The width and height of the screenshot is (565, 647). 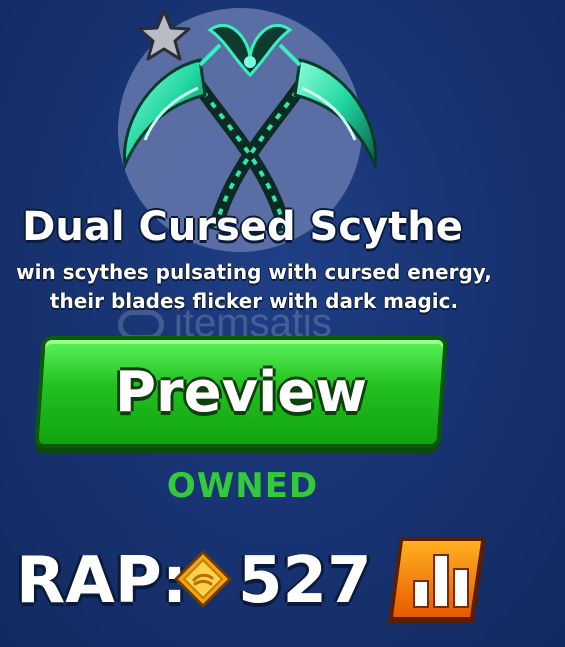 I want to click on rap-value: 527, so click(x=305, y=581).